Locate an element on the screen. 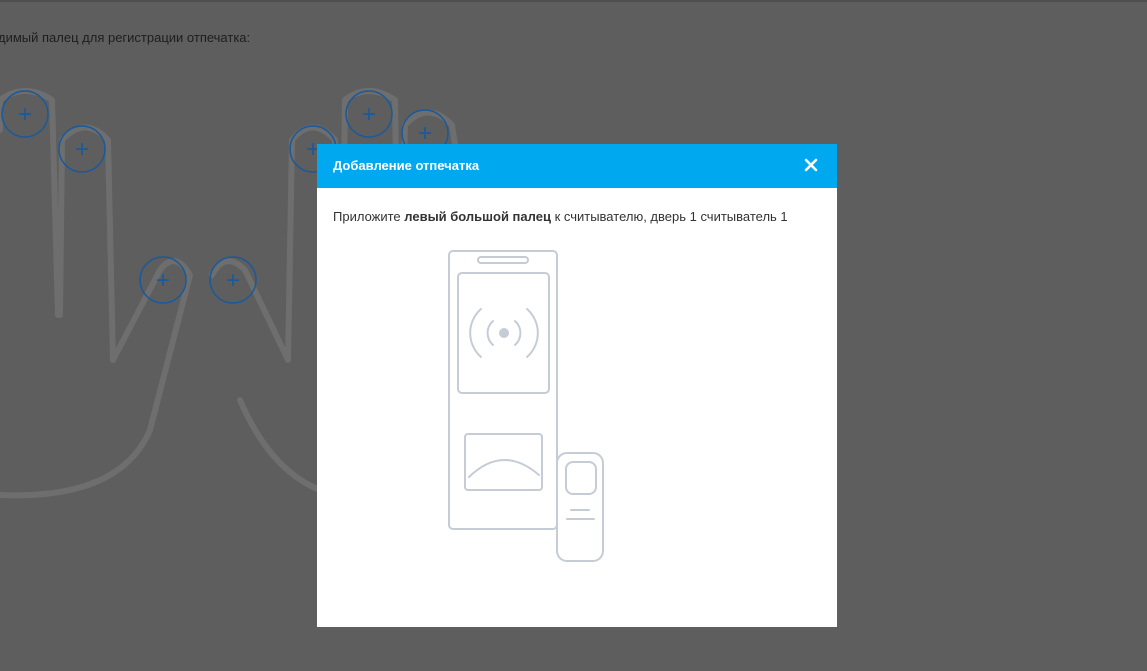  dialog-header: Добавление отпечатка is located at coordinates (577, 166).